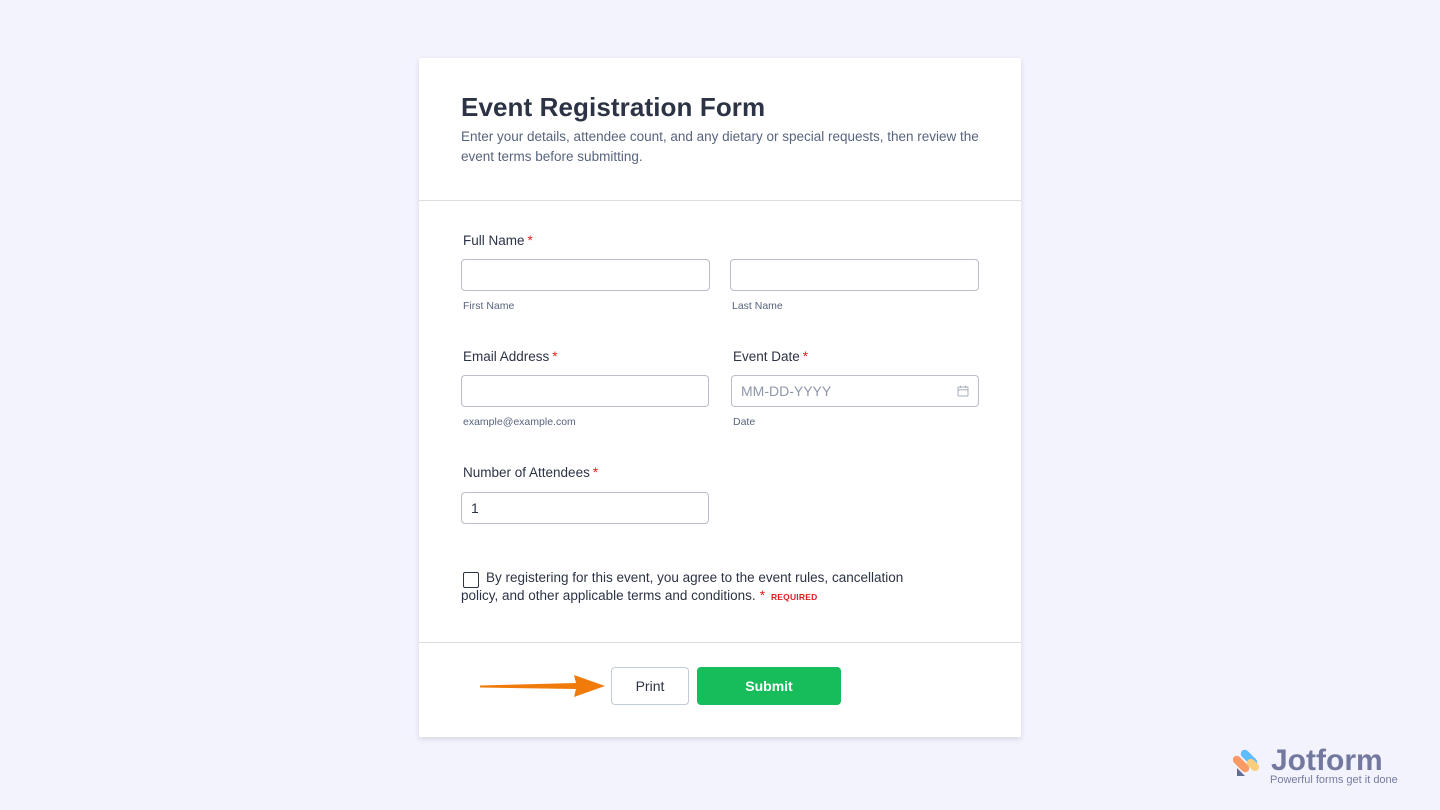  What do you see at coordinates (757, 306) in the screenshot?
I see `last-name-sublabel: Last Name` at bounding box center [757, 306].